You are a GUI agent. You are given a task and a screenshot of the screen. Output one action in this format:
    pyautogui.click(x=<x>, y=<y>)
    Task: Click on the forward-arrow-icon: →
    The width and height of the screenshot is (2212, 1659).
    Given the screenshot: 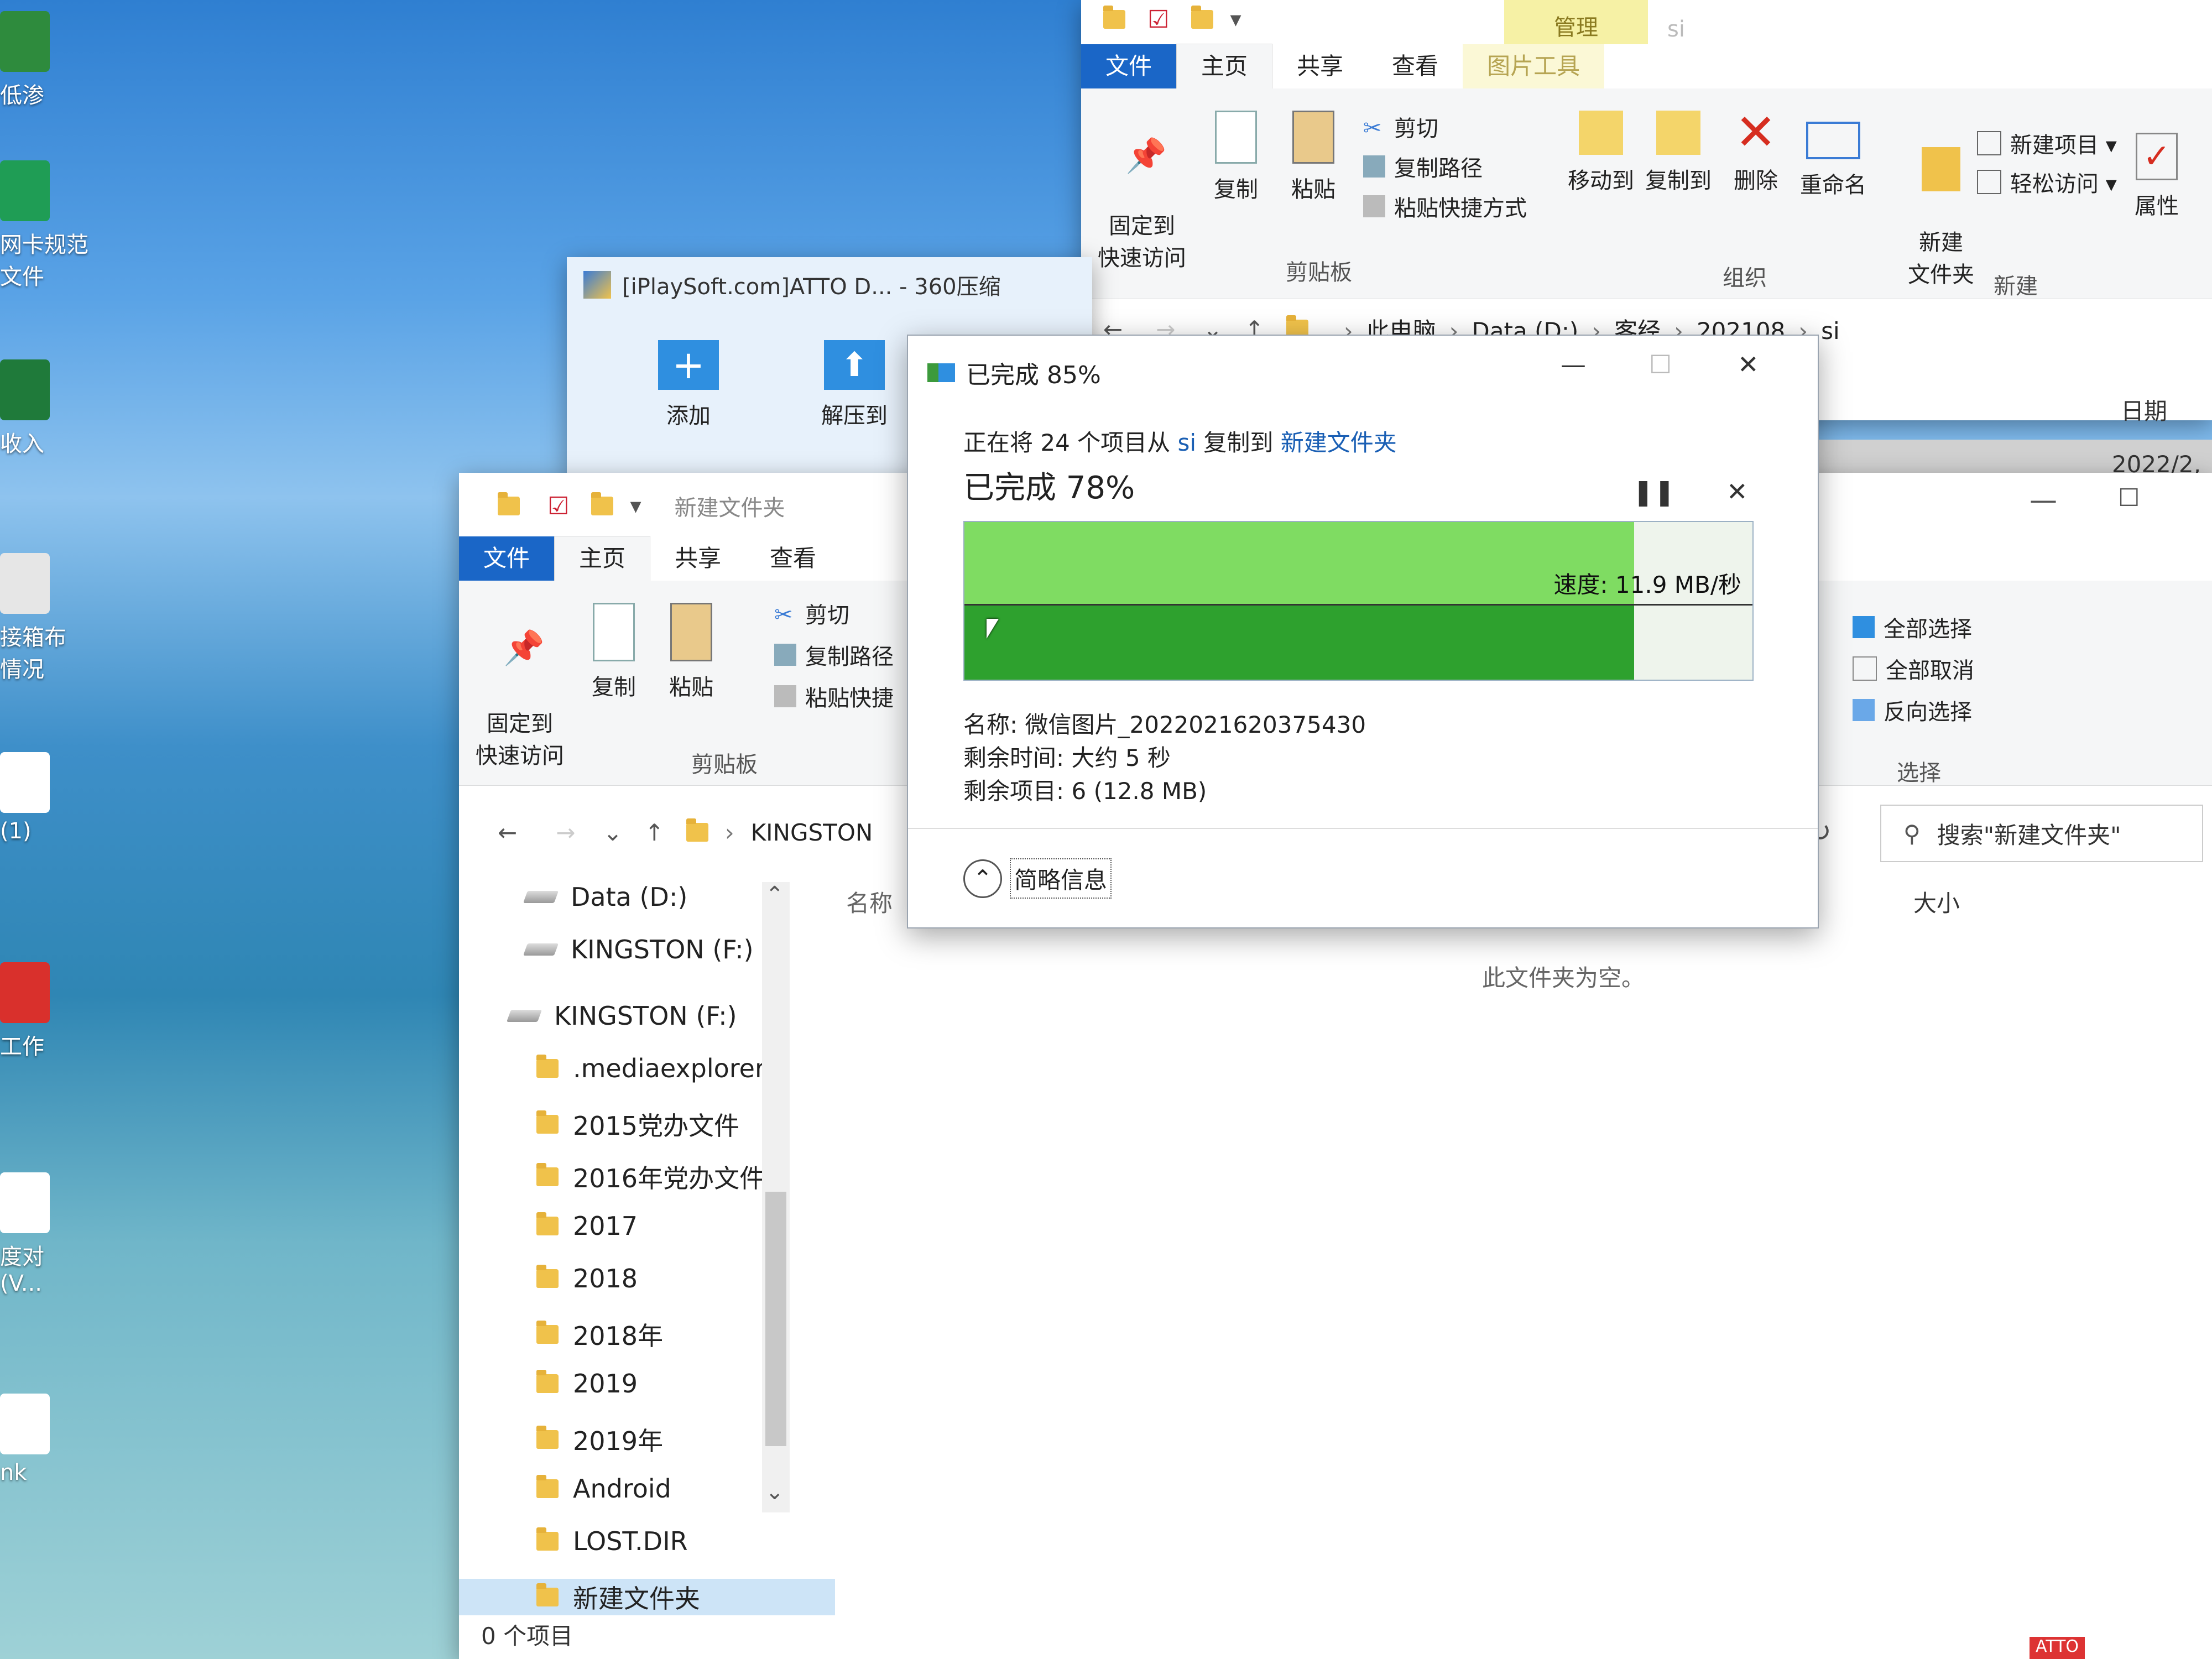 What is the action you would take?
    pyautogui.click(x=566, y=833)
    